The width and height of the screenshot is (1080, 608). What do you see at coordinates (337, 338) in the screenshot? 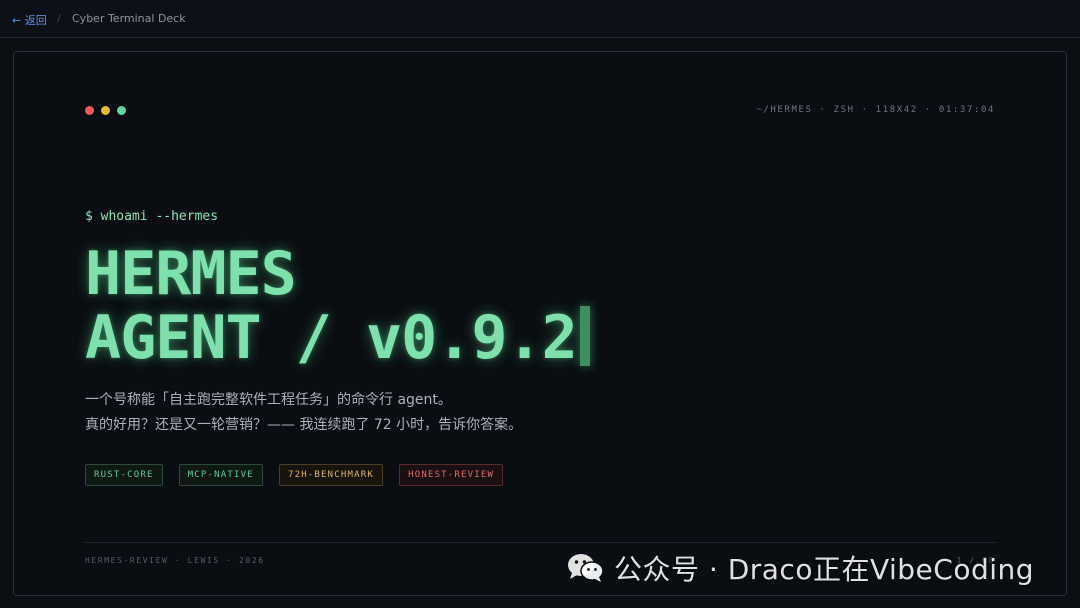
I see `hero-title-line-2-wrap: AGENT / v0.9.2` at bounding box center [337, 338].